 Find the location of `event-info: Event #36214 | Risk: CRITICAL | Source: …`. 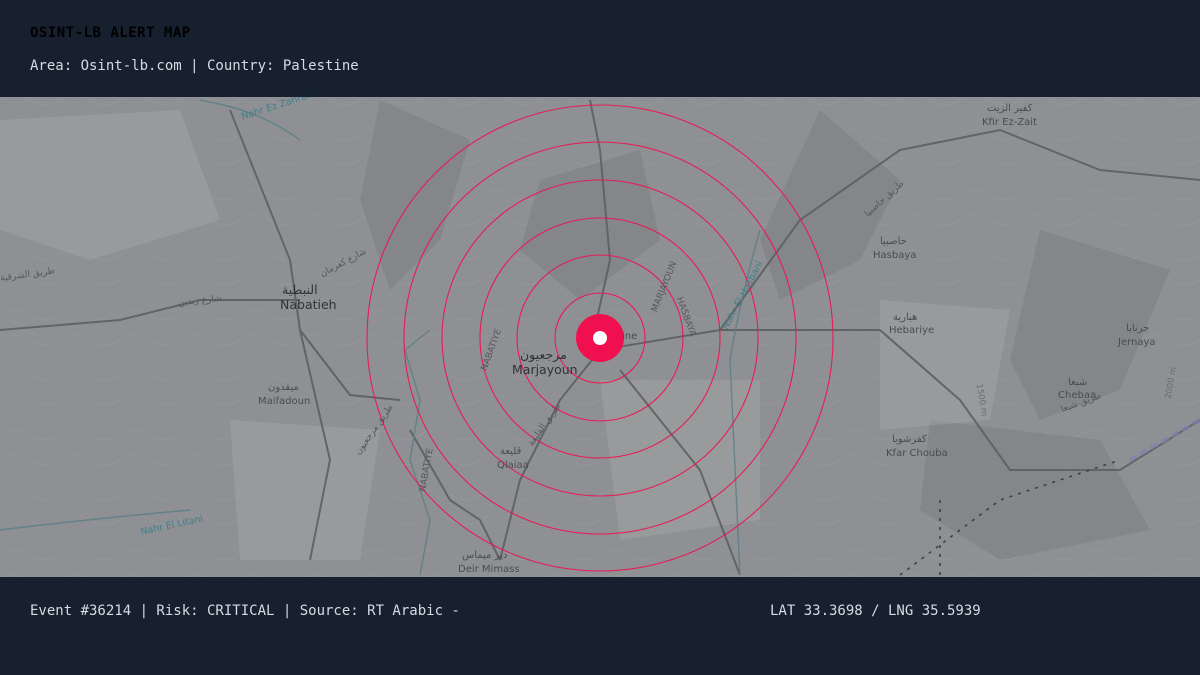

event-info: Event #36214 | Risk: CRITICAL | Source: … is located at coordinates (245, 611).